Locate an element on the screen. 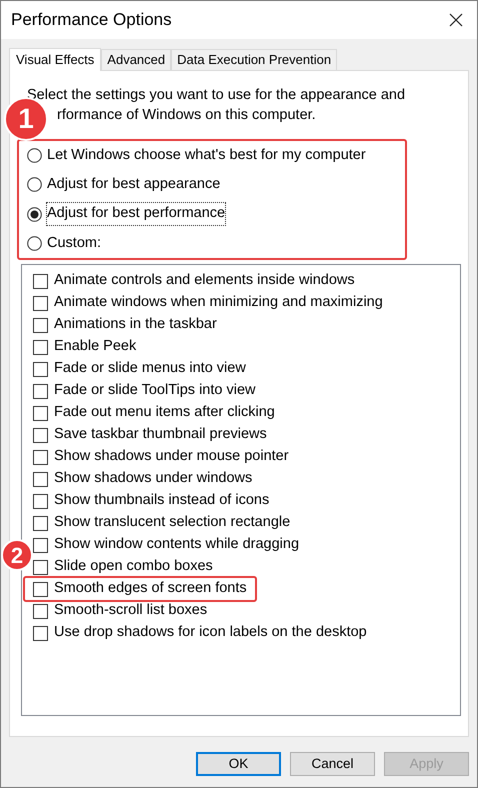 Image resolution: width=478 pixels, height=788 pixels. window-title: Performance Options is located at coordinates (91, 20).